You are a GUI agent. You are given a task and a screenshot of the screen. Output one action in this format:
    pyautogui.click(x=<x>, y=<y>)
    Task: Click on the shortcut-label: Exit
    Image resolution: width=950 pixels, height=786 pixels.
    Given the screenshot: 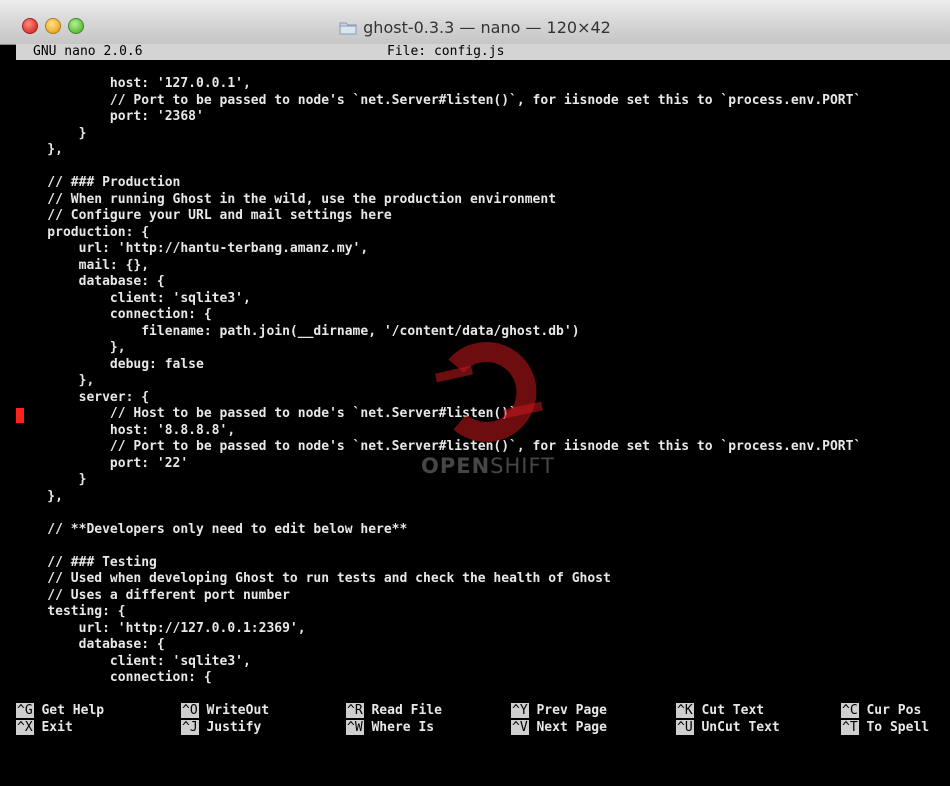 What is the action you would take?
    pyautogui.click(x=57, y=727)
    